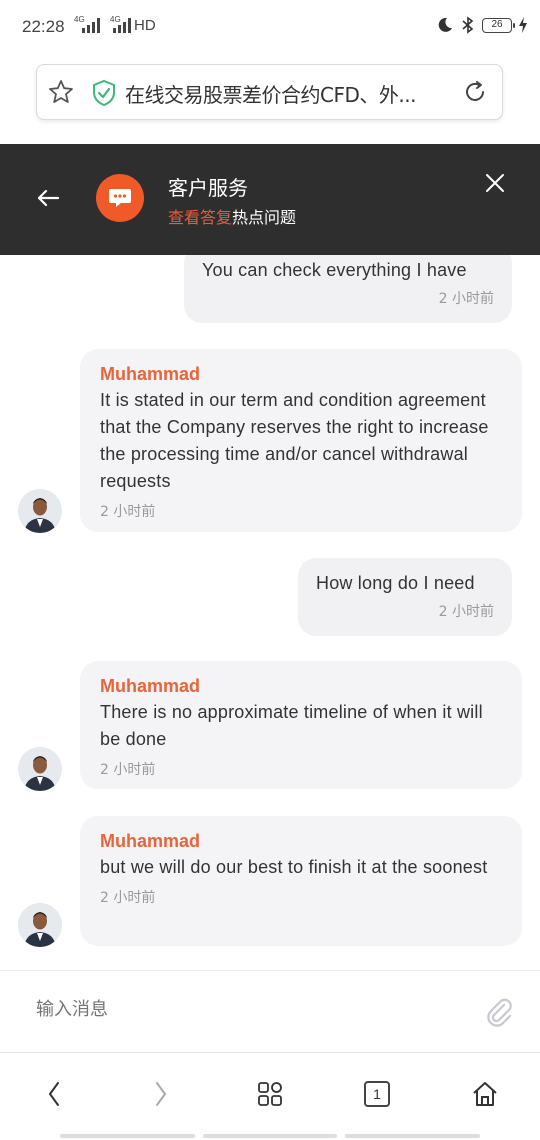  I want to click on chat-subnav: 查看答复热点问题, so click(232, 216).